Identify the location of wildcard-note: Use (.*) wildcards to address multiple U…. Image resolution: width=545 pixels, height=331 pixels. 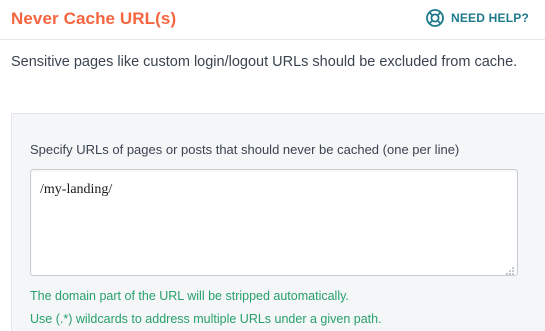
(206, 319).